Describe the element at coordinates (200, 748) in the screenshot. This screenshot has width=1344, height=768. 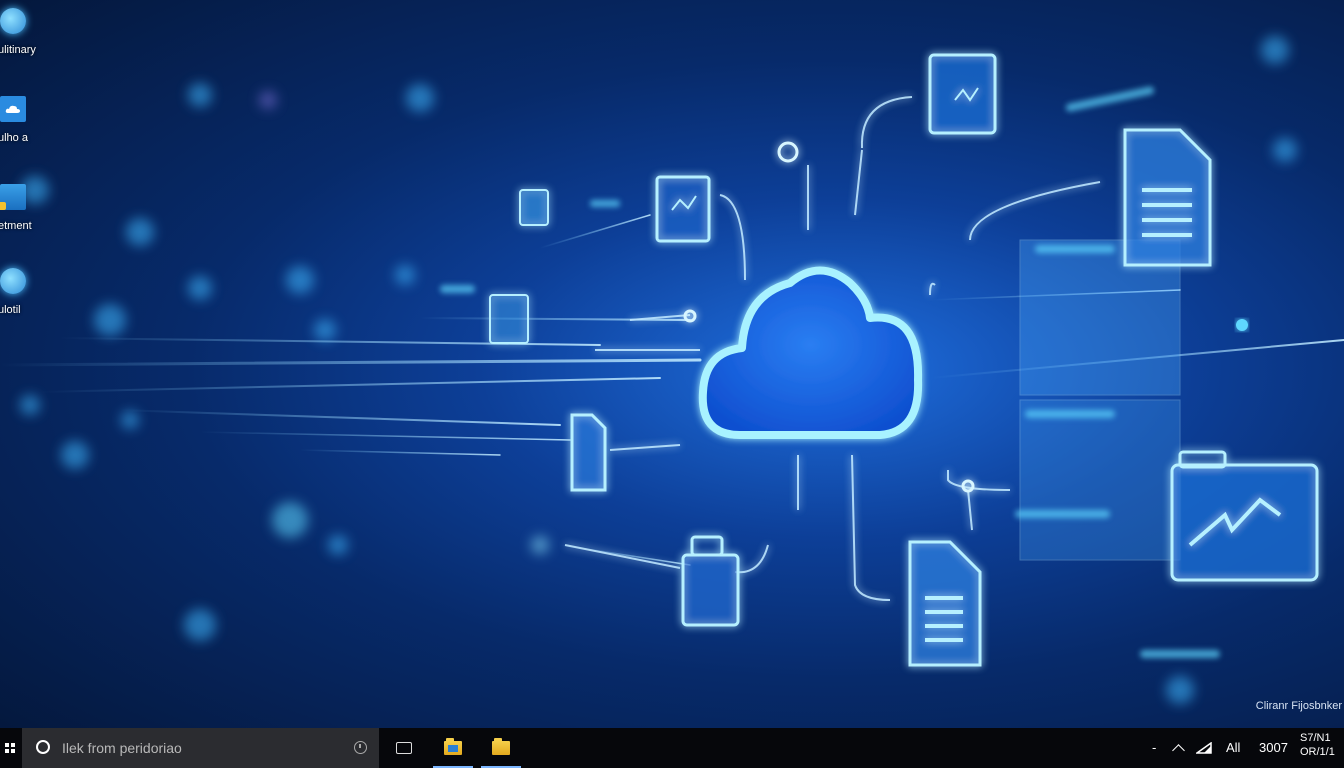
I see `search-box: Ilek from peridoriao` at that location.